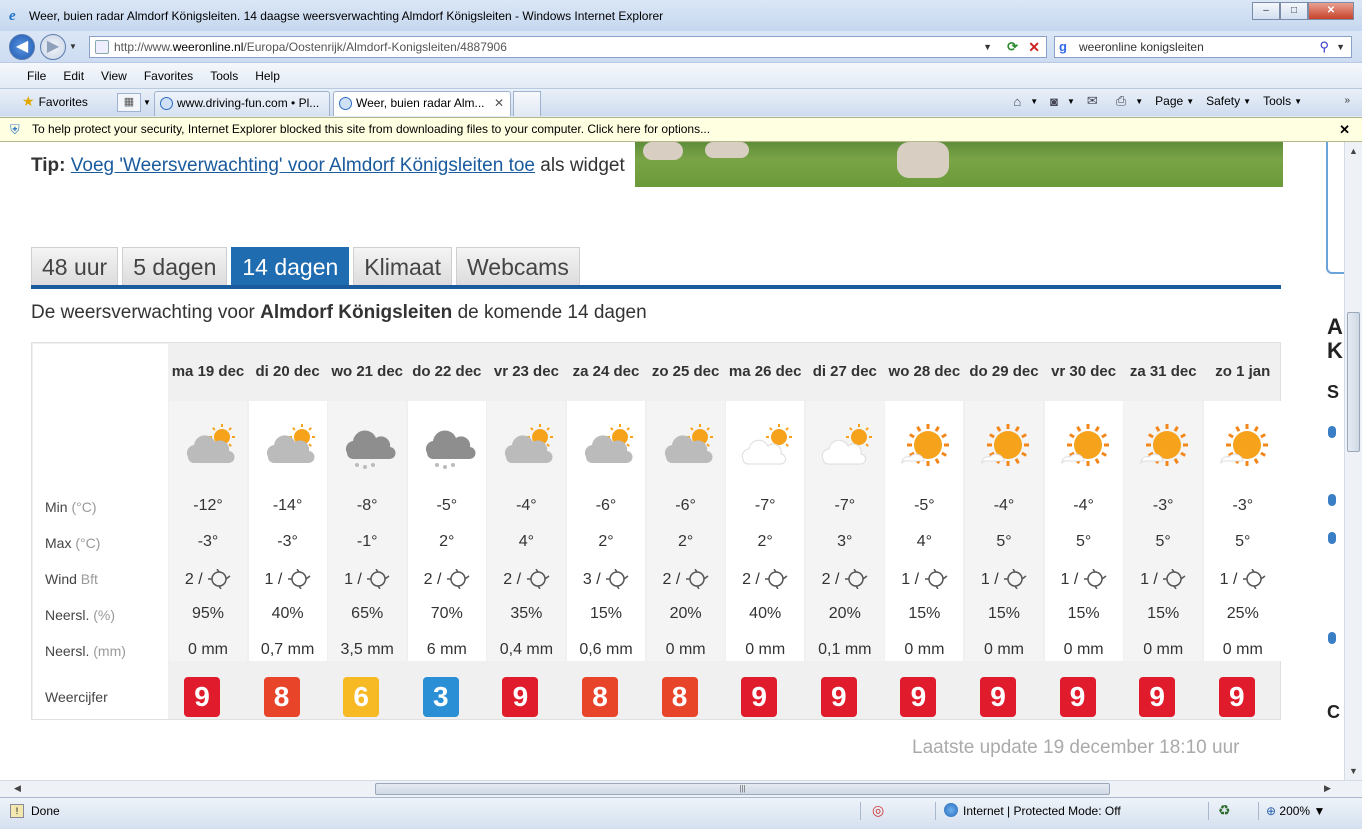 The image size is (1362, 829). What do you see at coordinates (1327, 788) in the screenshot?
I see `scroll-right-icon: ▶` at bounding box center [1327, 788].